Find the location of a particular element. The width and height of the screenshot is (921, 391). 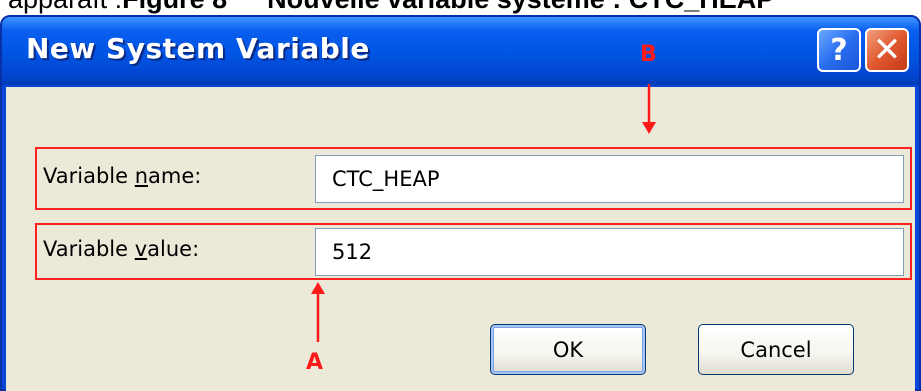

cancel-button: Cancel is located at coordinates (776, 349).